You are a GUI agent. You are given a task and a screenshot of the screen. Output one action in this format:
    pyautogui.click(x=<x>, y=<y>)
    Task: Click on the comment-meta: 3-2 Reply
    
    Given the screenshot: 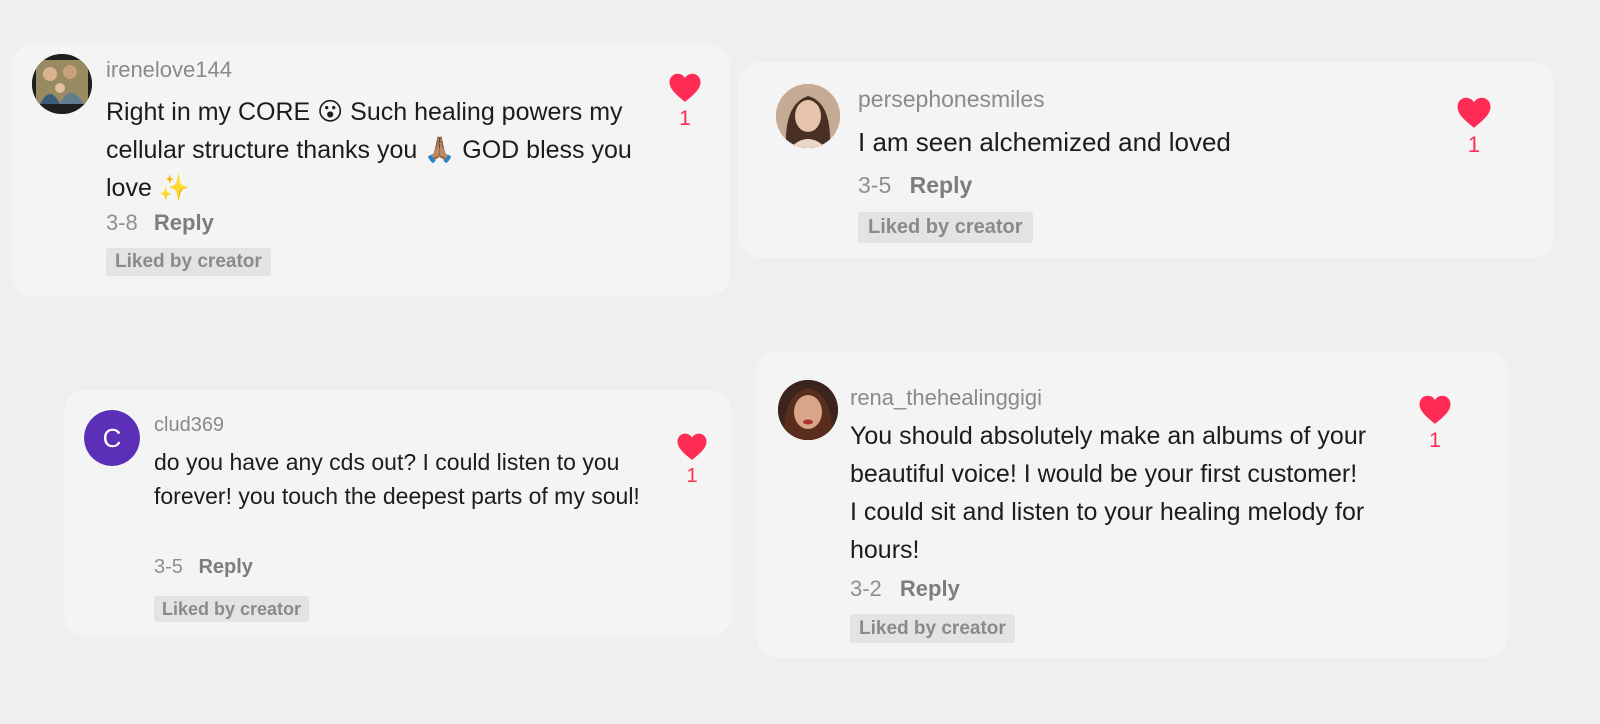 What is the action you would take?
    pyautogui.click(x=905, y=589)
    